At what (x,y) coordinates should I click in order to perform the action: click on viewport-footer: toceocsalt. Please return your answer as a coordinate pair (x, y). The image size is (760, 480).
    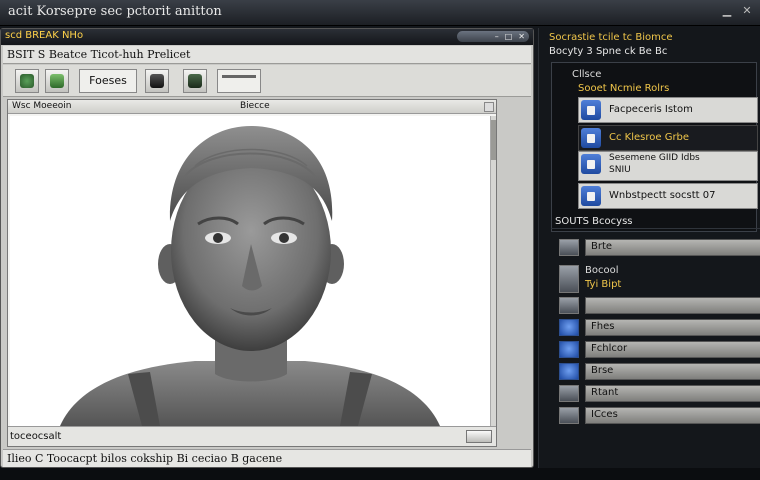
    Looking at the image, I should click on (252, 436).